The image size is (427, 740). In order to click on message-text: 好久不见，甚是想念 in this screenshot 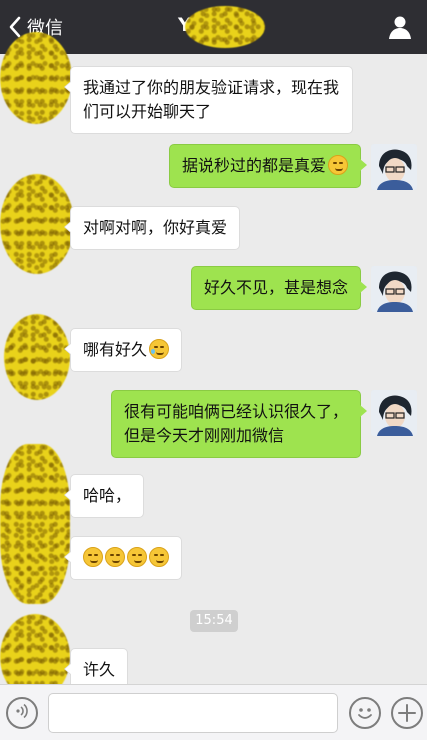, I will do `click(275, 287)`.